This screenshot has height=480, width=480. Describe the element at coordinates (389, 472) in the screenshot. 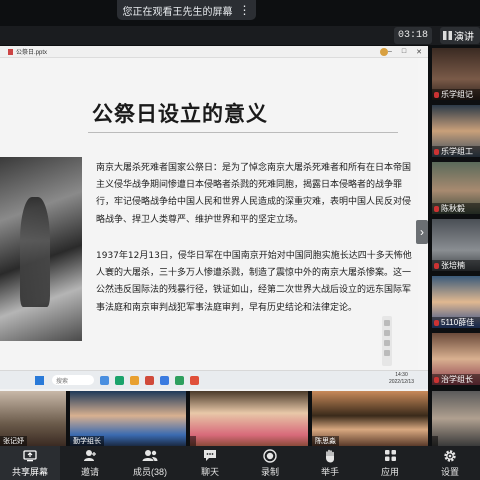

I see `apps-label: 应用` at that location.